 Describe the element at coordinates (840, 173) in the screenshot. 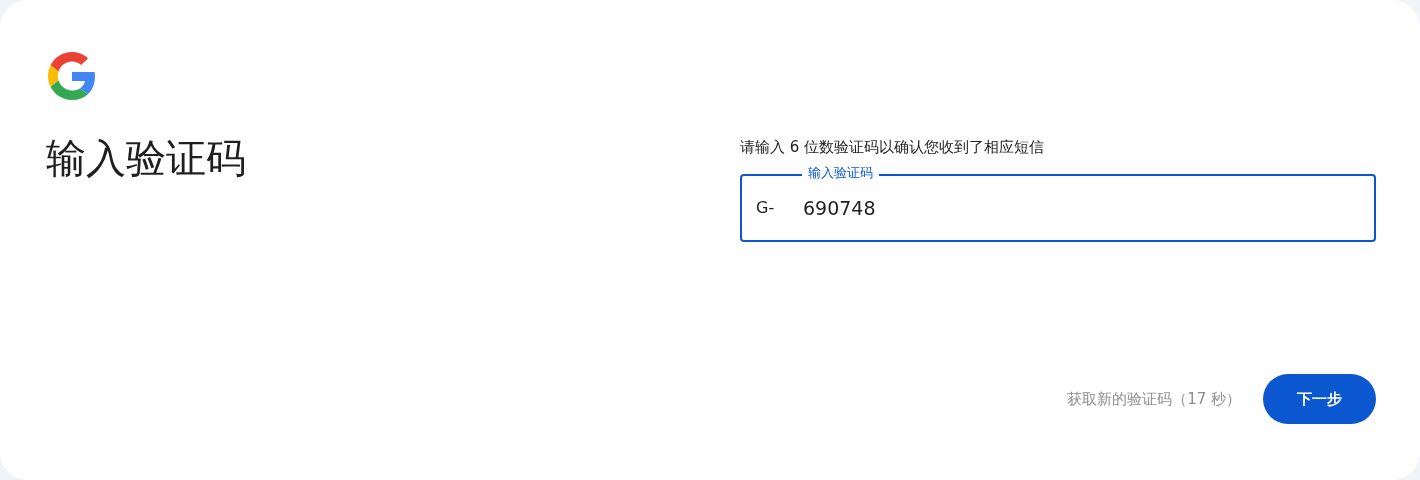

I see `field-label: 输入验证码` at that location.